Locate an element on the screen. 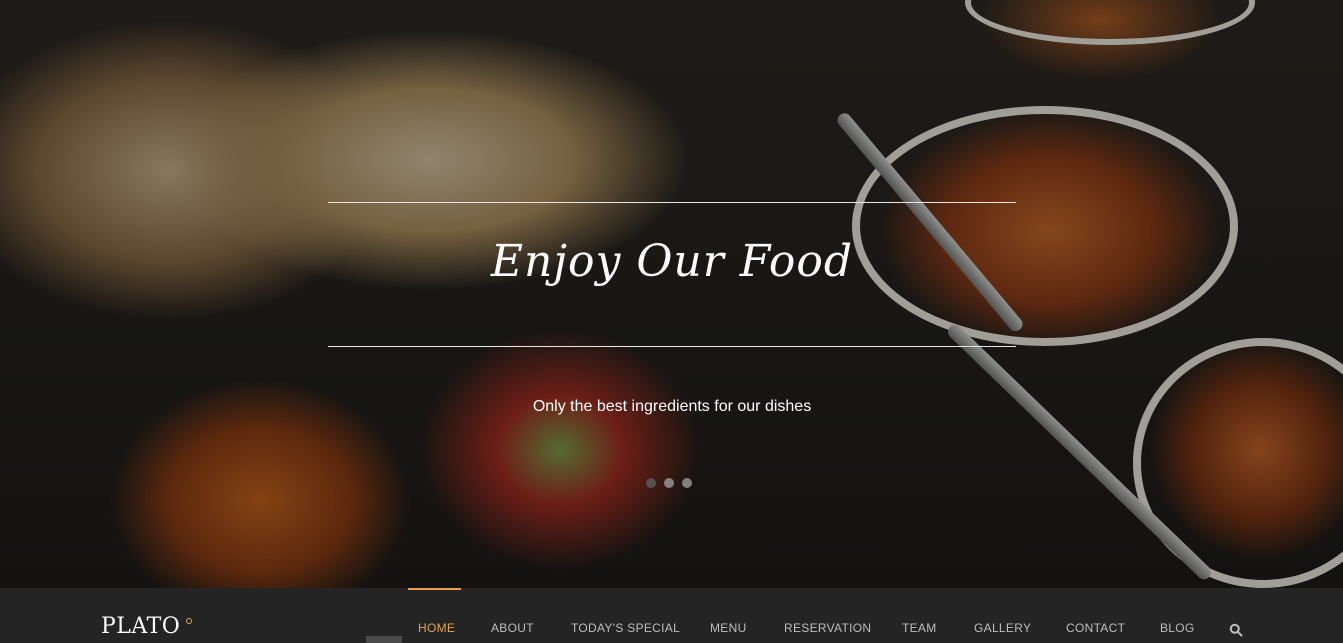  logo-accent-icon is located at coordinates (189, 621).